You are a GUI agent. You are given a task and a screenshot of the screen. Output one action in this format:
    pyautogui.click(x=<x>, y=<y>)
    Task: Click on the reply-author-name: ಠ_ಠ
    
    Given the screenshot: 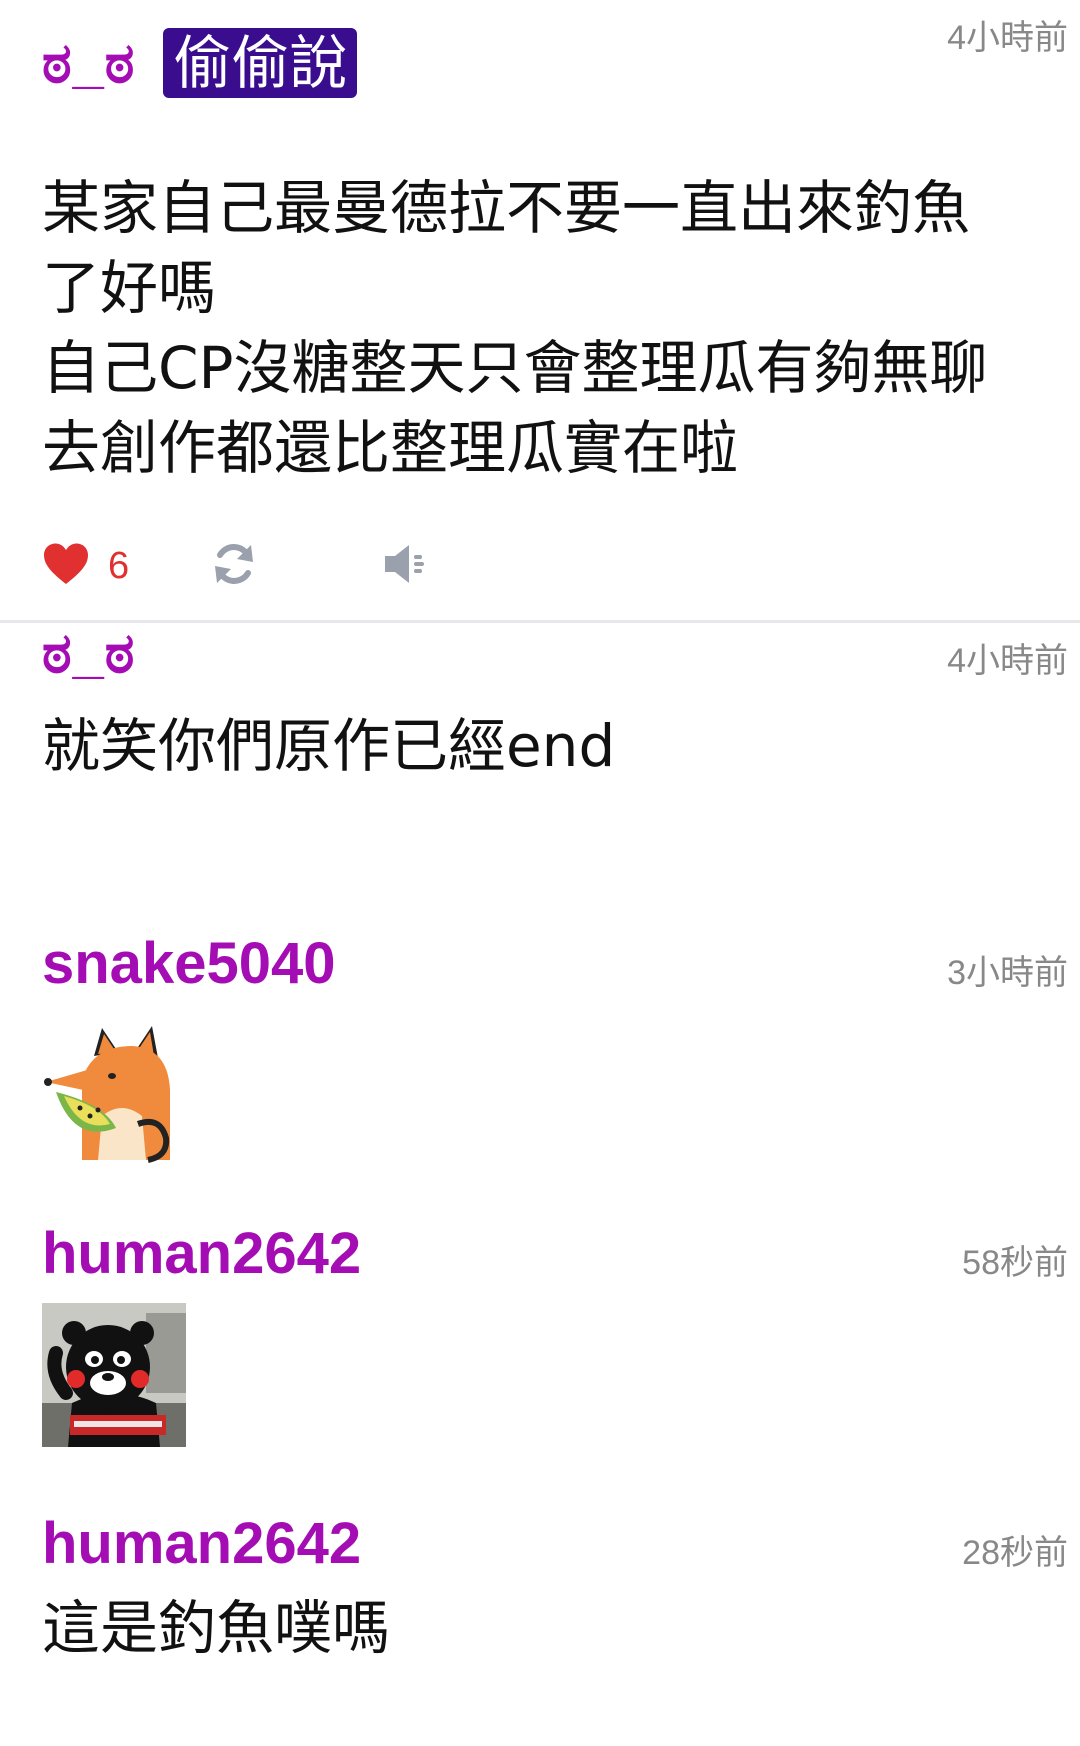 What is the action you would take?
    pyautogui.click(x=88, y=653)
    